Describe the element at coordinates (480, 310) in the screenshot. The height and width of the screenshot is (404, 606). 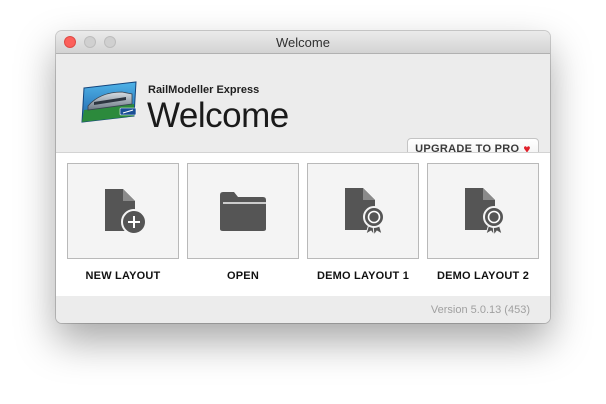
I see `version-label: Version 5.0.13 (453)` at that location.